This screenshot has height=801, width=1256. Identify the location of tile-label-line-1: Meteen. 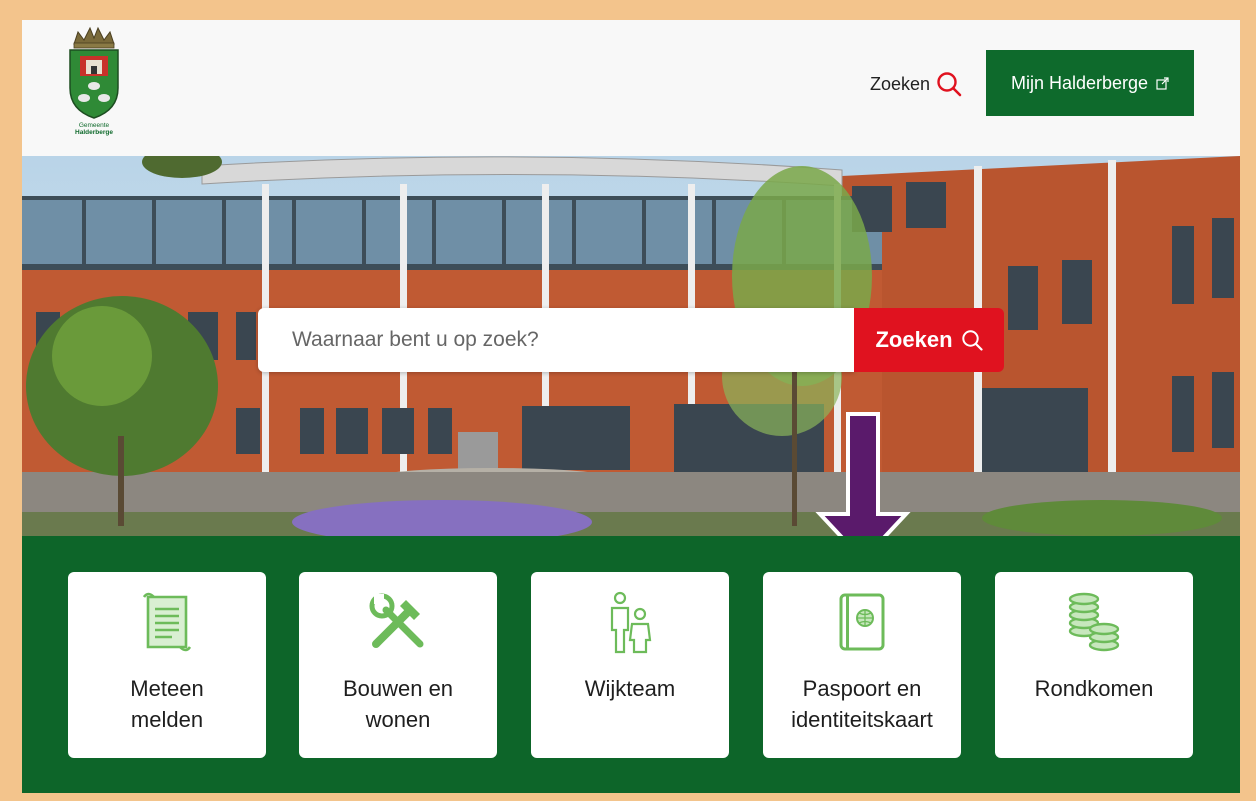
(167, 688).